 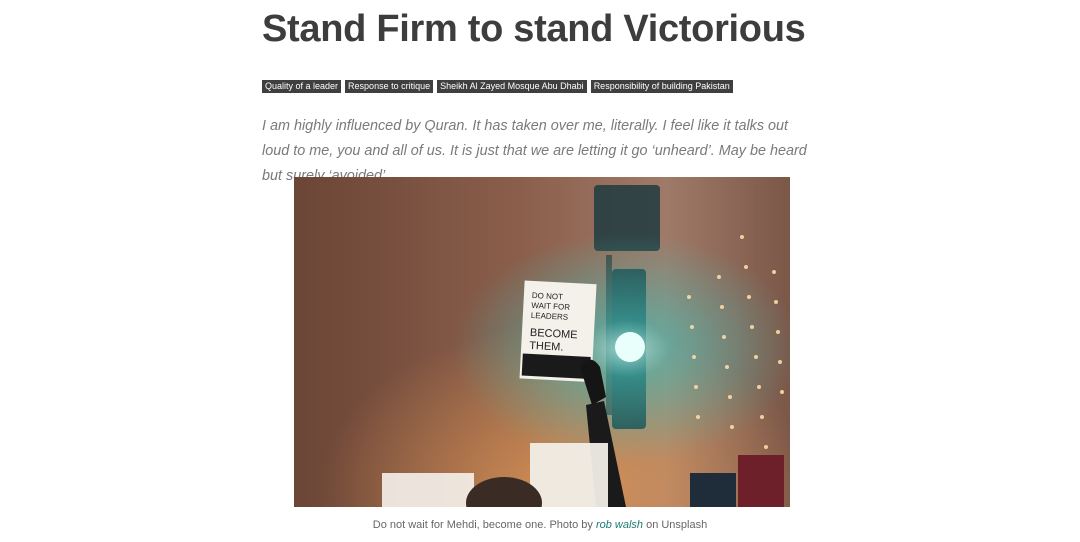 What do you see at coordinates (619, 525) in the screenshot?
I see `photo-author-link: rob walsh` at bounding box center [619, 525].